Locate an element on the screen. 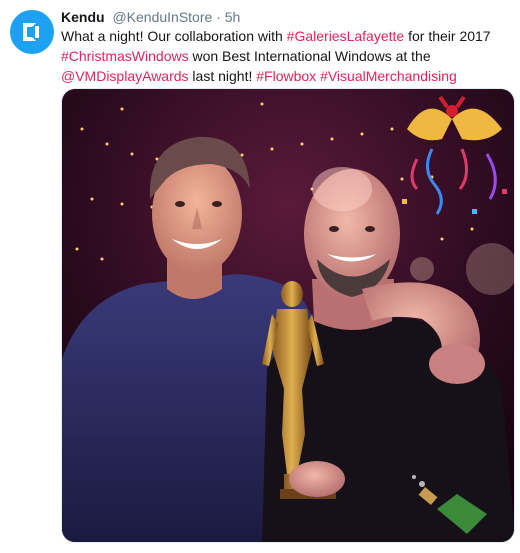 The image size is (520, 553). mention-vm-display-awards: @VMDisplayAwards is located at coordinates (125, 76).